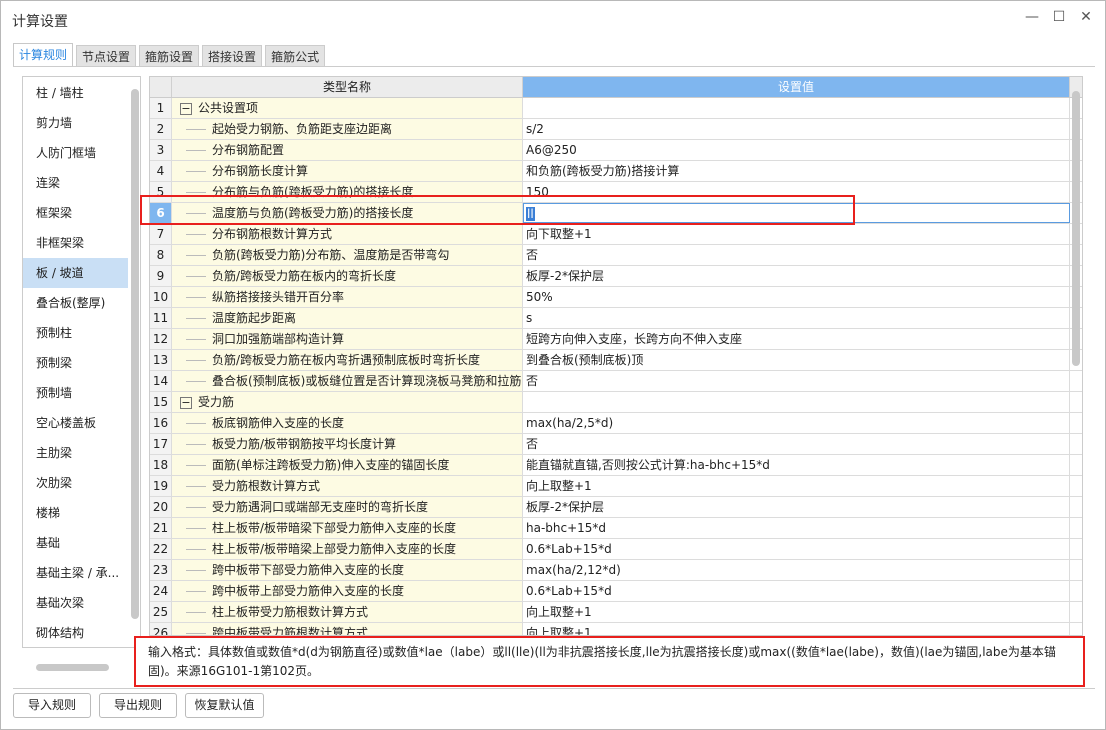 The image size is (1106, 730). What do you see at coordinates (796, 87) in the screenshot?
I see `header-setting-value: 设置值` at bounding box center [796, 87].